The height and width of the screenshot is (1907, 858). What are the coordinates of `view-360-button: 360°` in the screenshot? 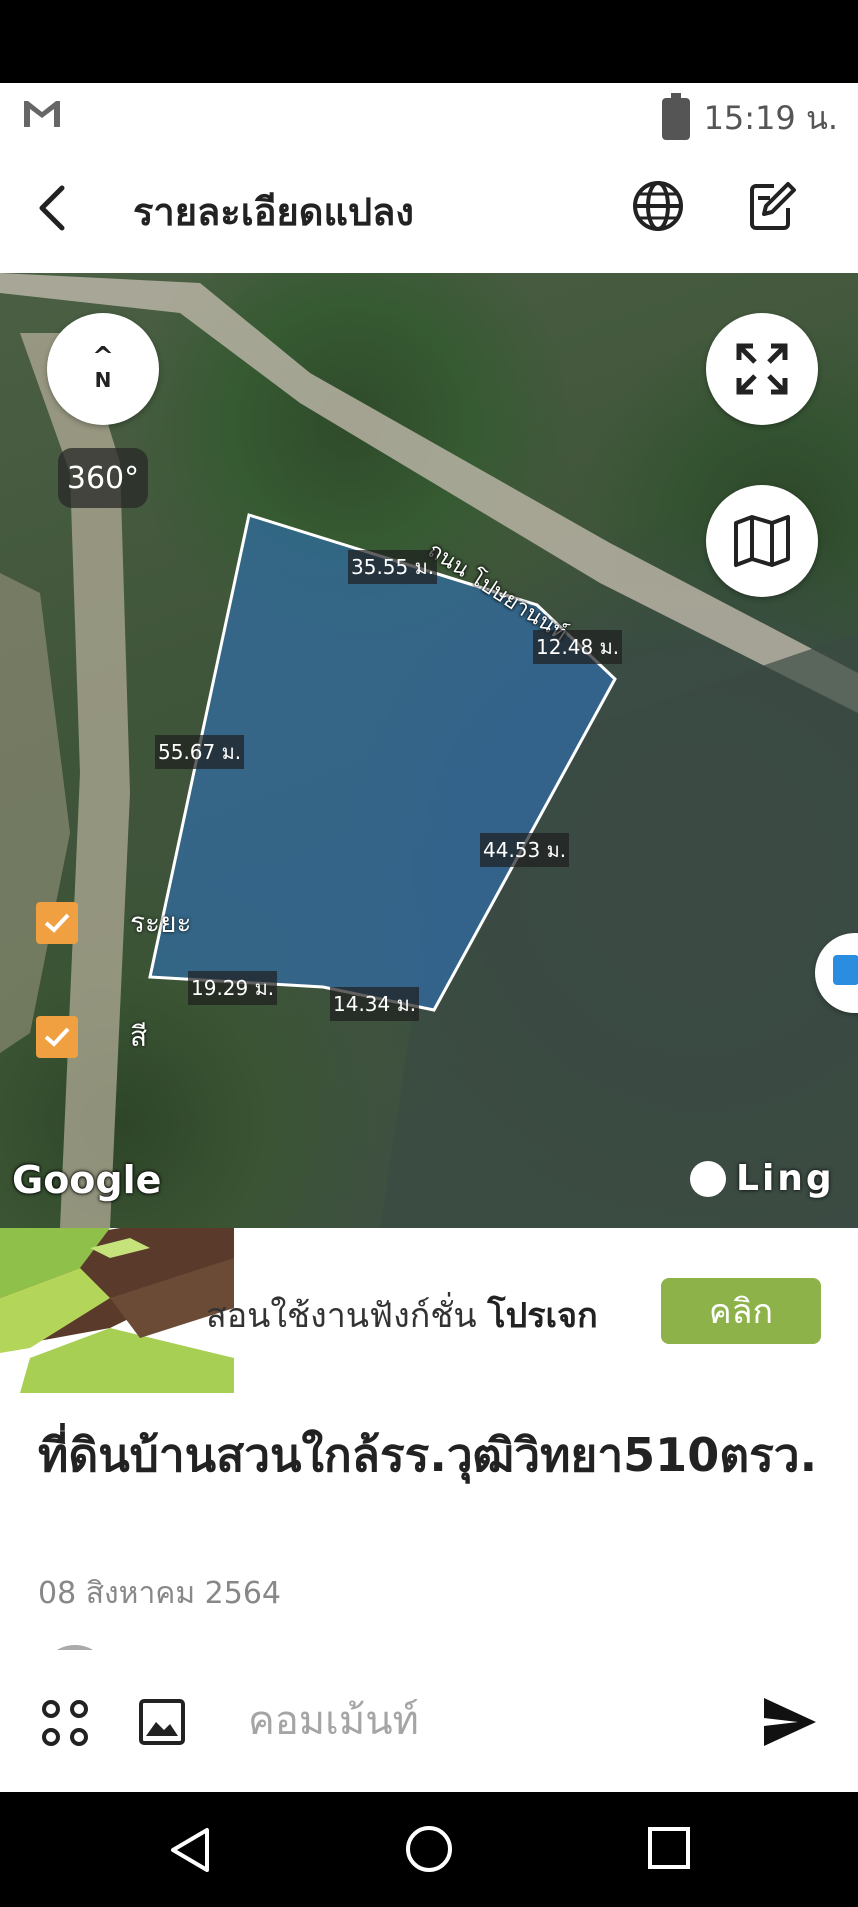 It's located at (103, 478).